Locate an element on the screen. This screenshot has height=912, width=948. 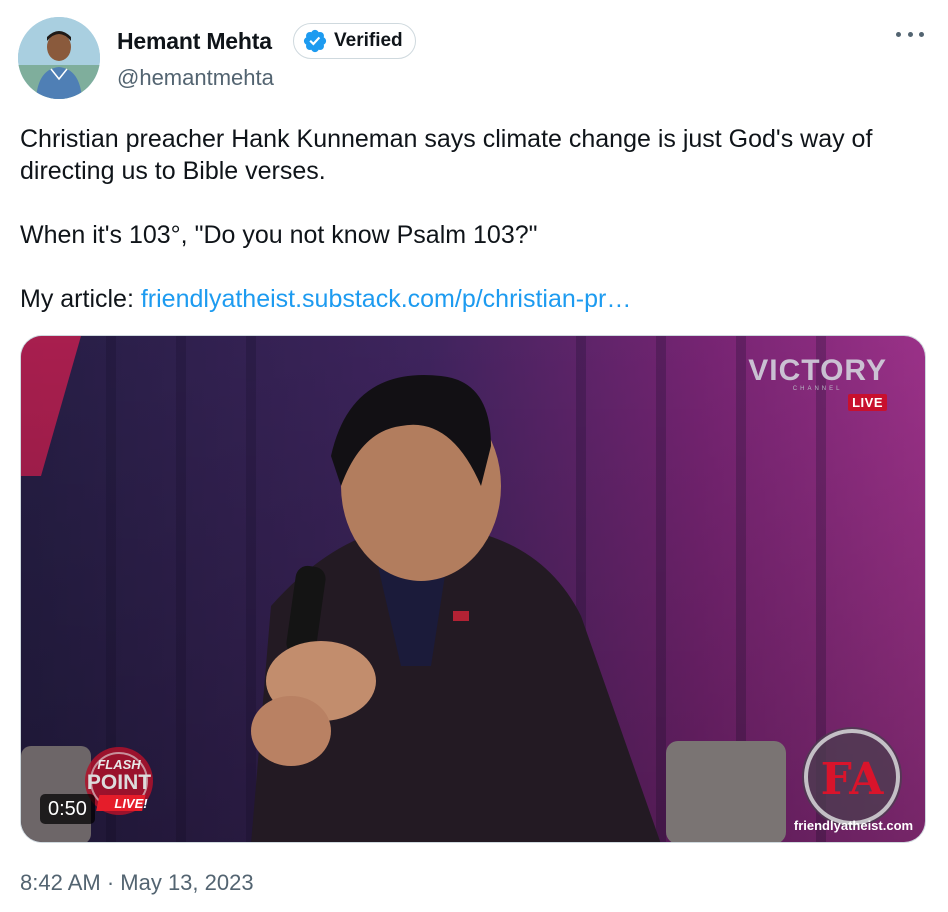
more-options-button is located at coordinates (910, 34).